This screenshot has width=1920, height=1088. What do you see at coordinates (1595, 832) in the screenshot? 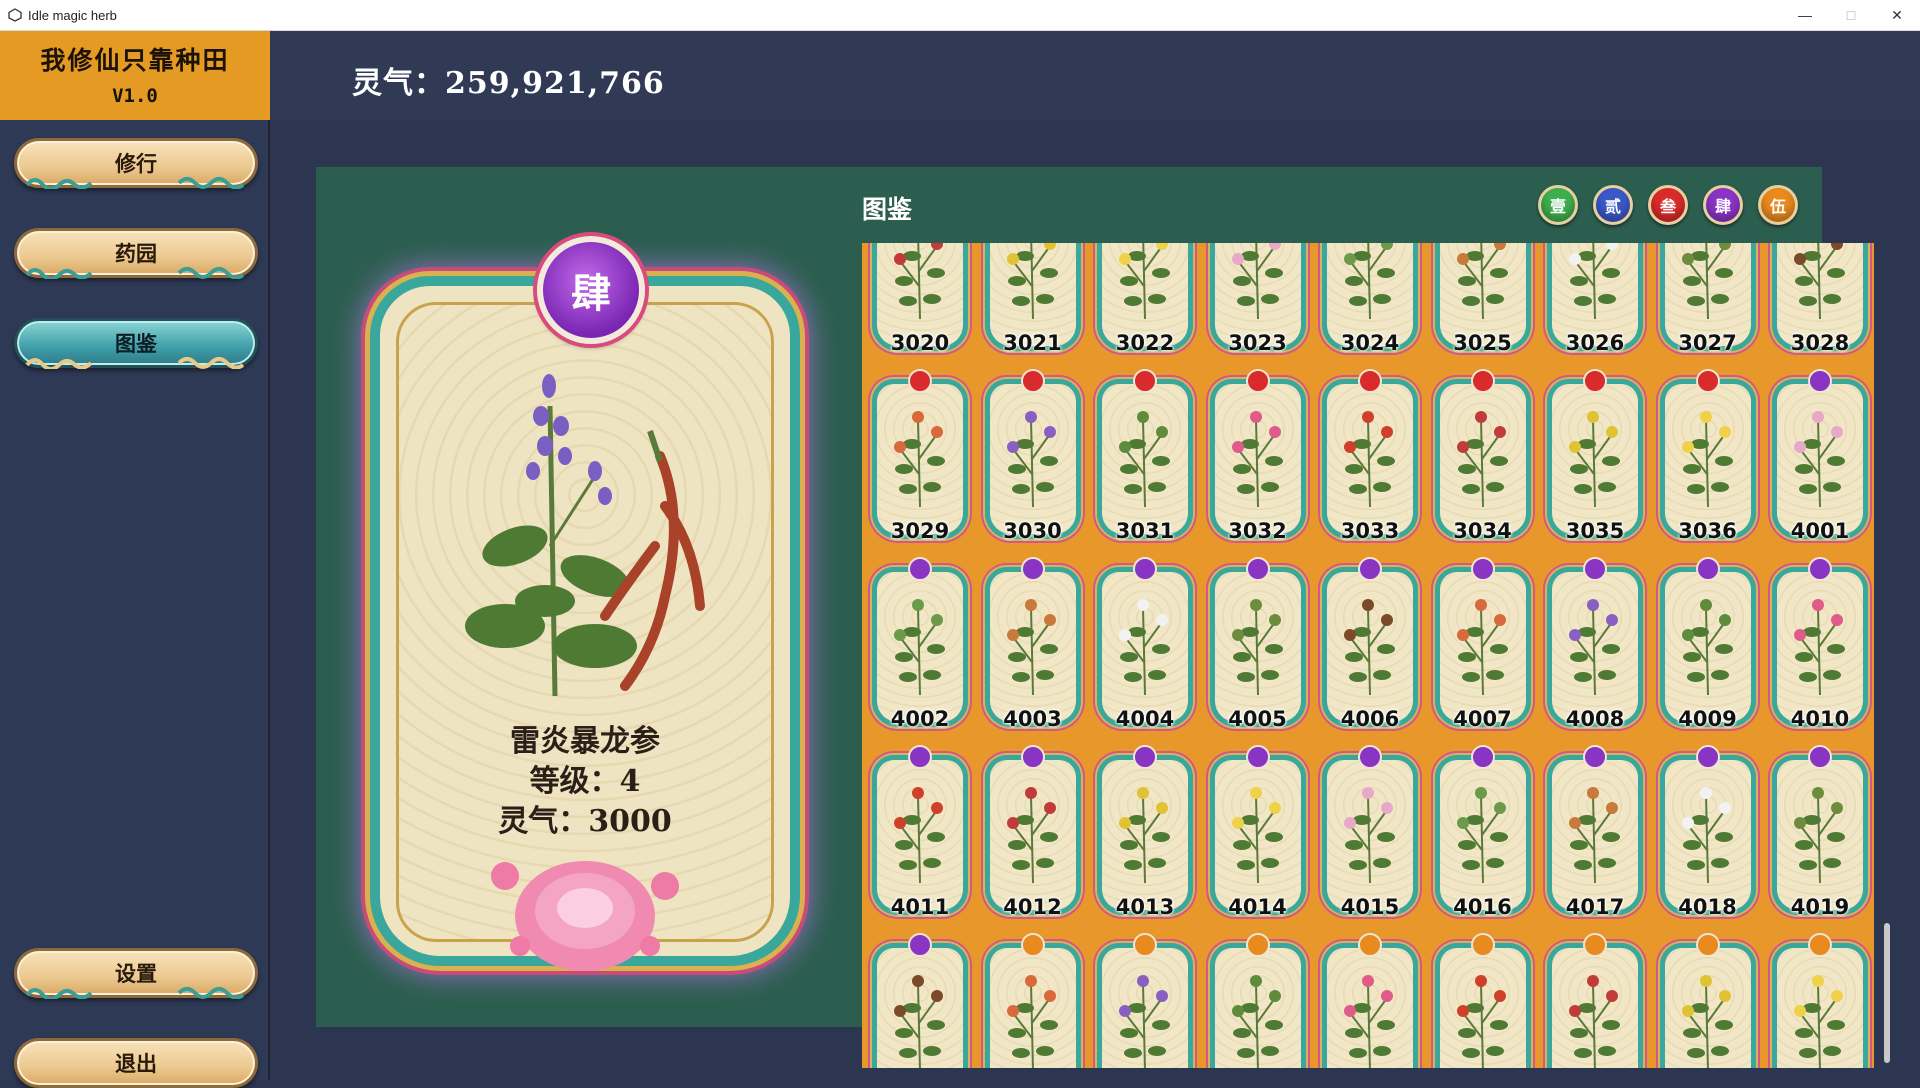
I see `herb-card: 4017` at bounding box center [1595, 832].